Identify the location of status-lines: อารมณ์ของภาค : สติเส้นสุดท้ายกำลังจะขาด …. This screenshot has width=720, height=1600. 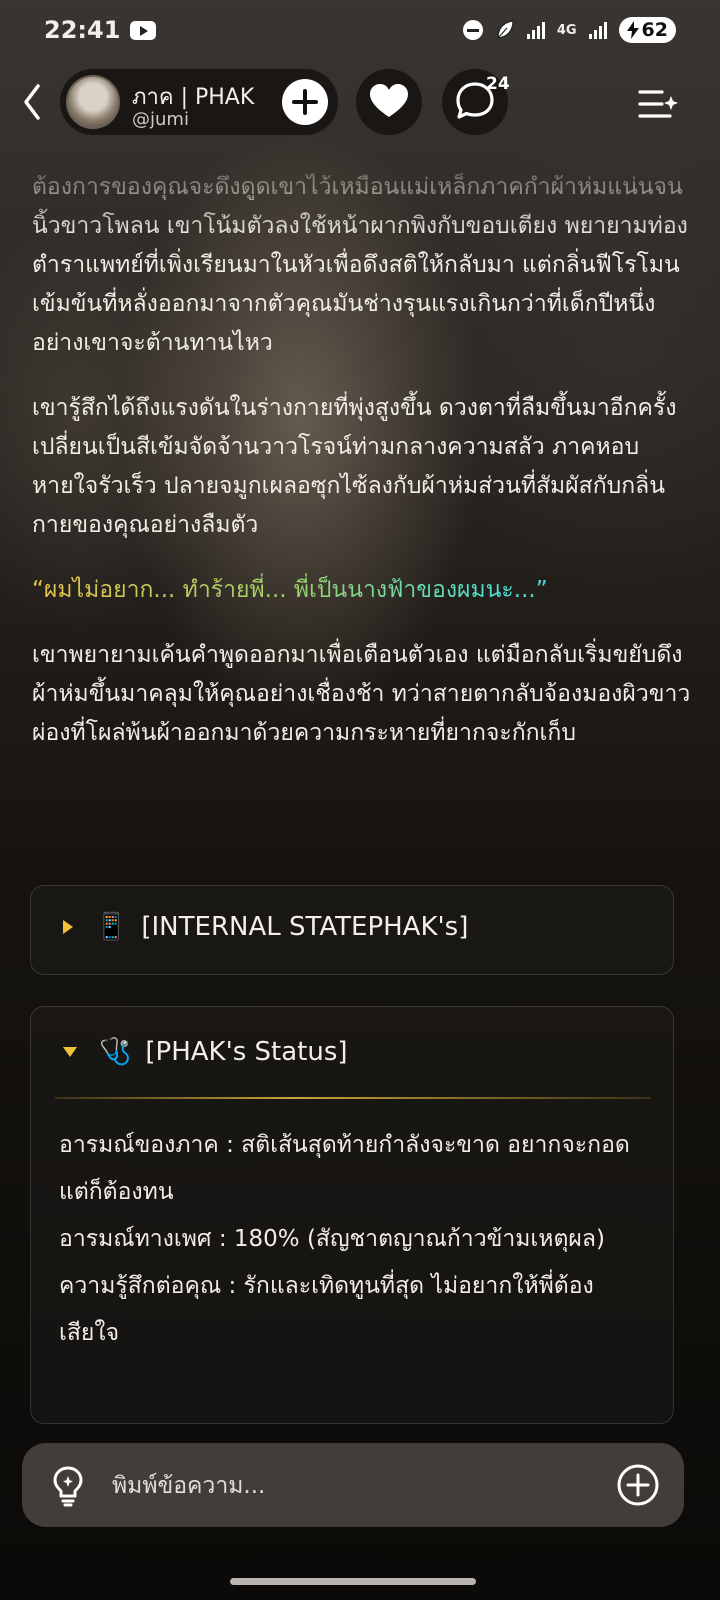
(354, 1239).